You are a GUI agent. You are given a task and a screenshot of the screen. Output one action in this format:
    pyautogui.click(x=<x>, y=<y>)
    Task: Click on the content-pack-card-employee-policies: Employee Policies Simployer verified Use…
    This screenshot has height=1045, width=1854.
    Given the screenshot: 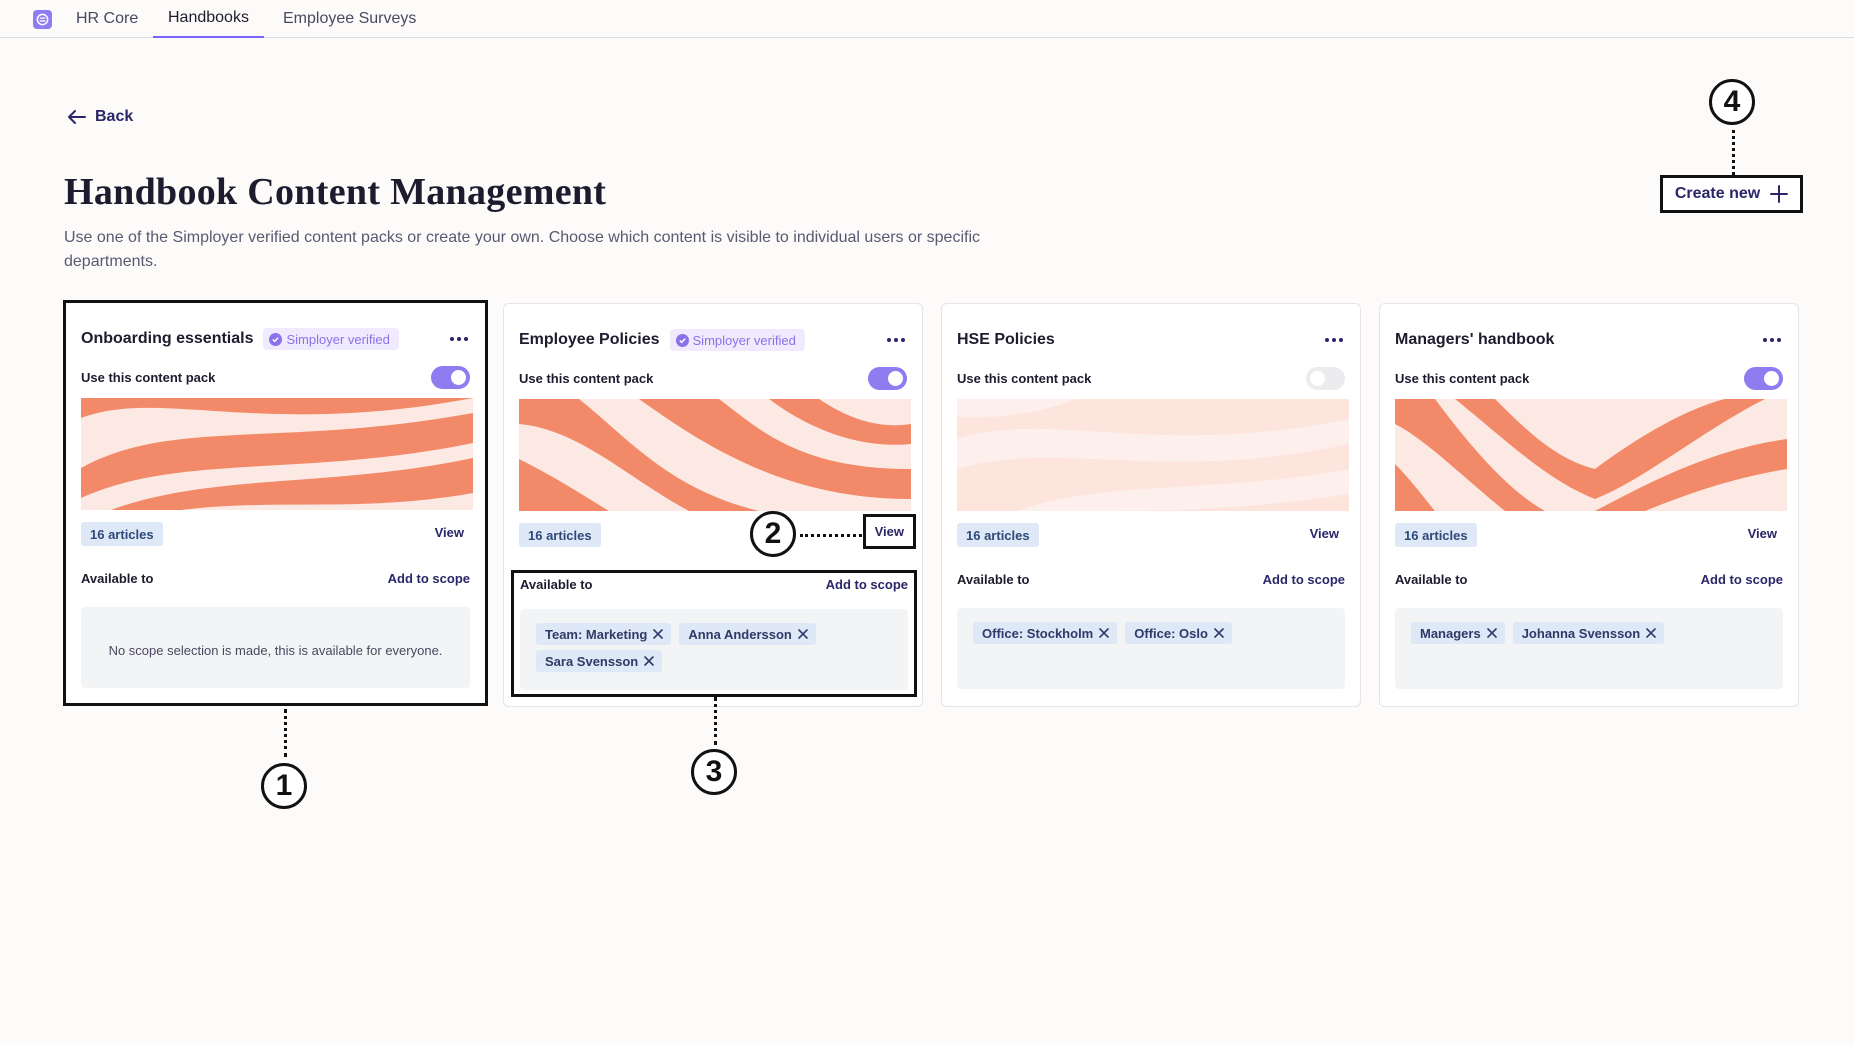 What is the action you would take?
    pyautogui.click(x=713, y=505)
    